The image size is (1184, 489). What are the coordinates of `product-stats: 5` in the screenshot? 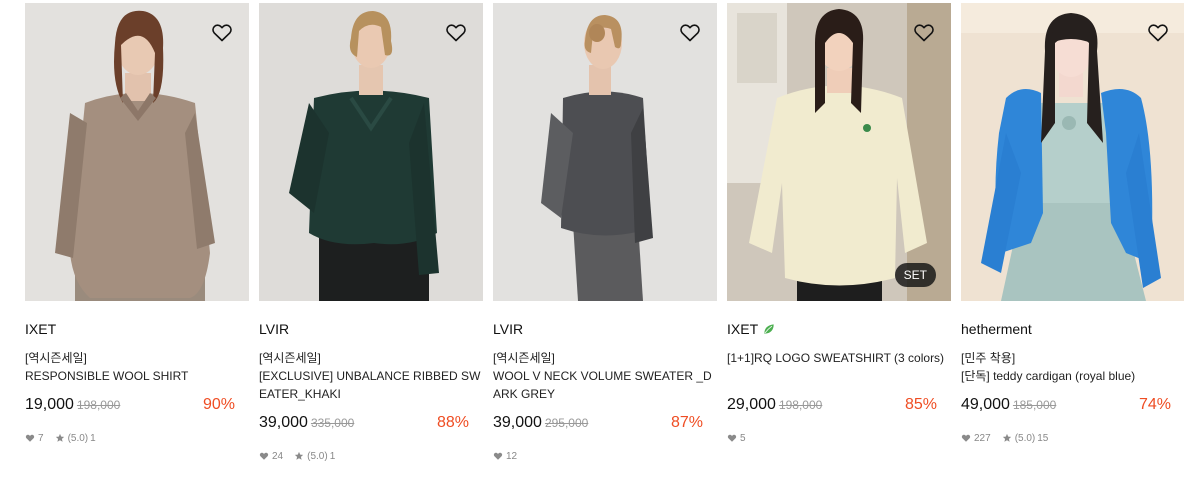 It's located at (839, 438).